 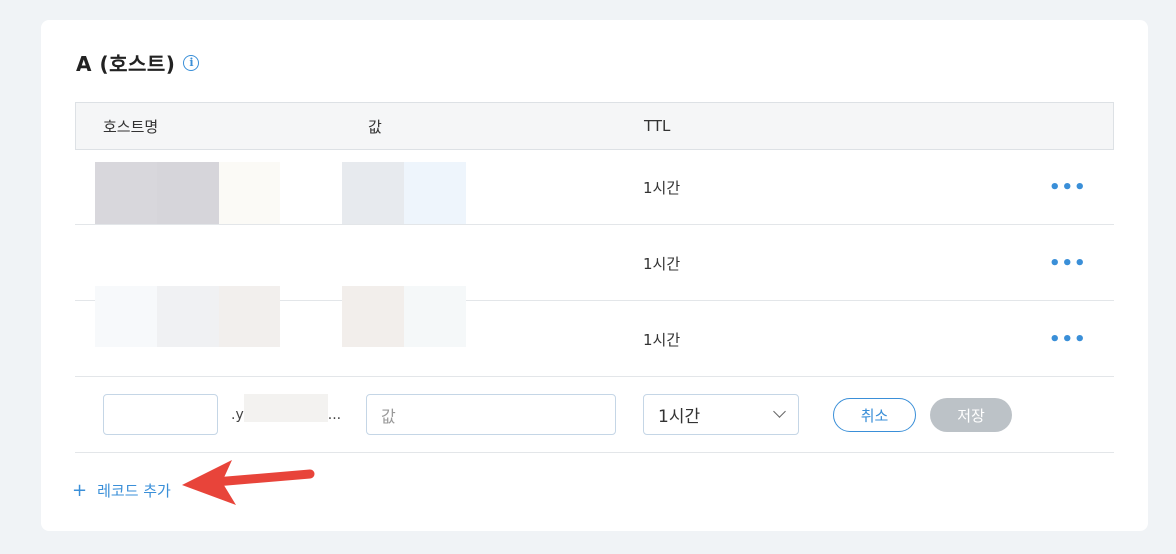 I want to click on ttl-selected-value: 1시간, so click(x=679, y=417).